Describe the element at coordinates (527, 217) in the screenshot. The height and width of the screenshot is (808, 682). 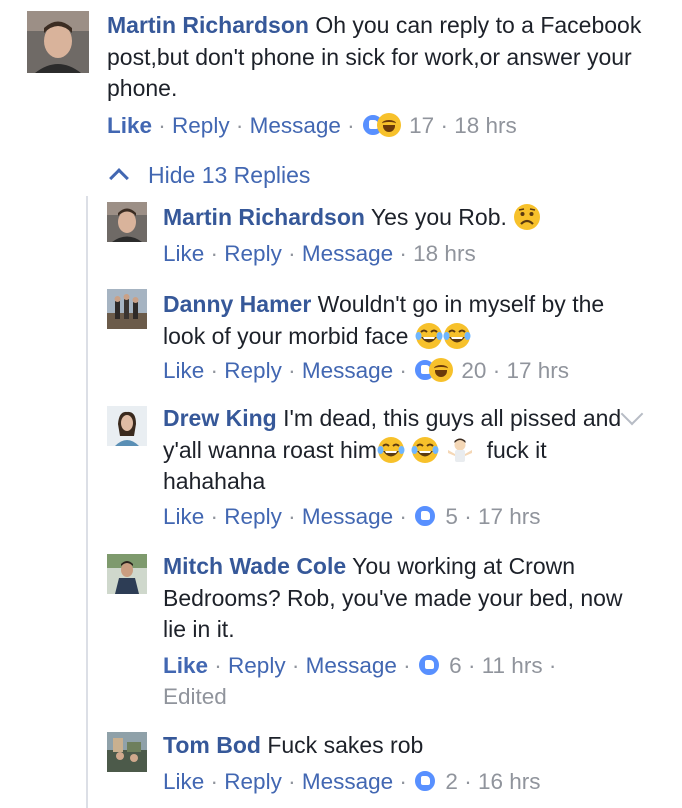
I see `sad-face-icon` at that location.